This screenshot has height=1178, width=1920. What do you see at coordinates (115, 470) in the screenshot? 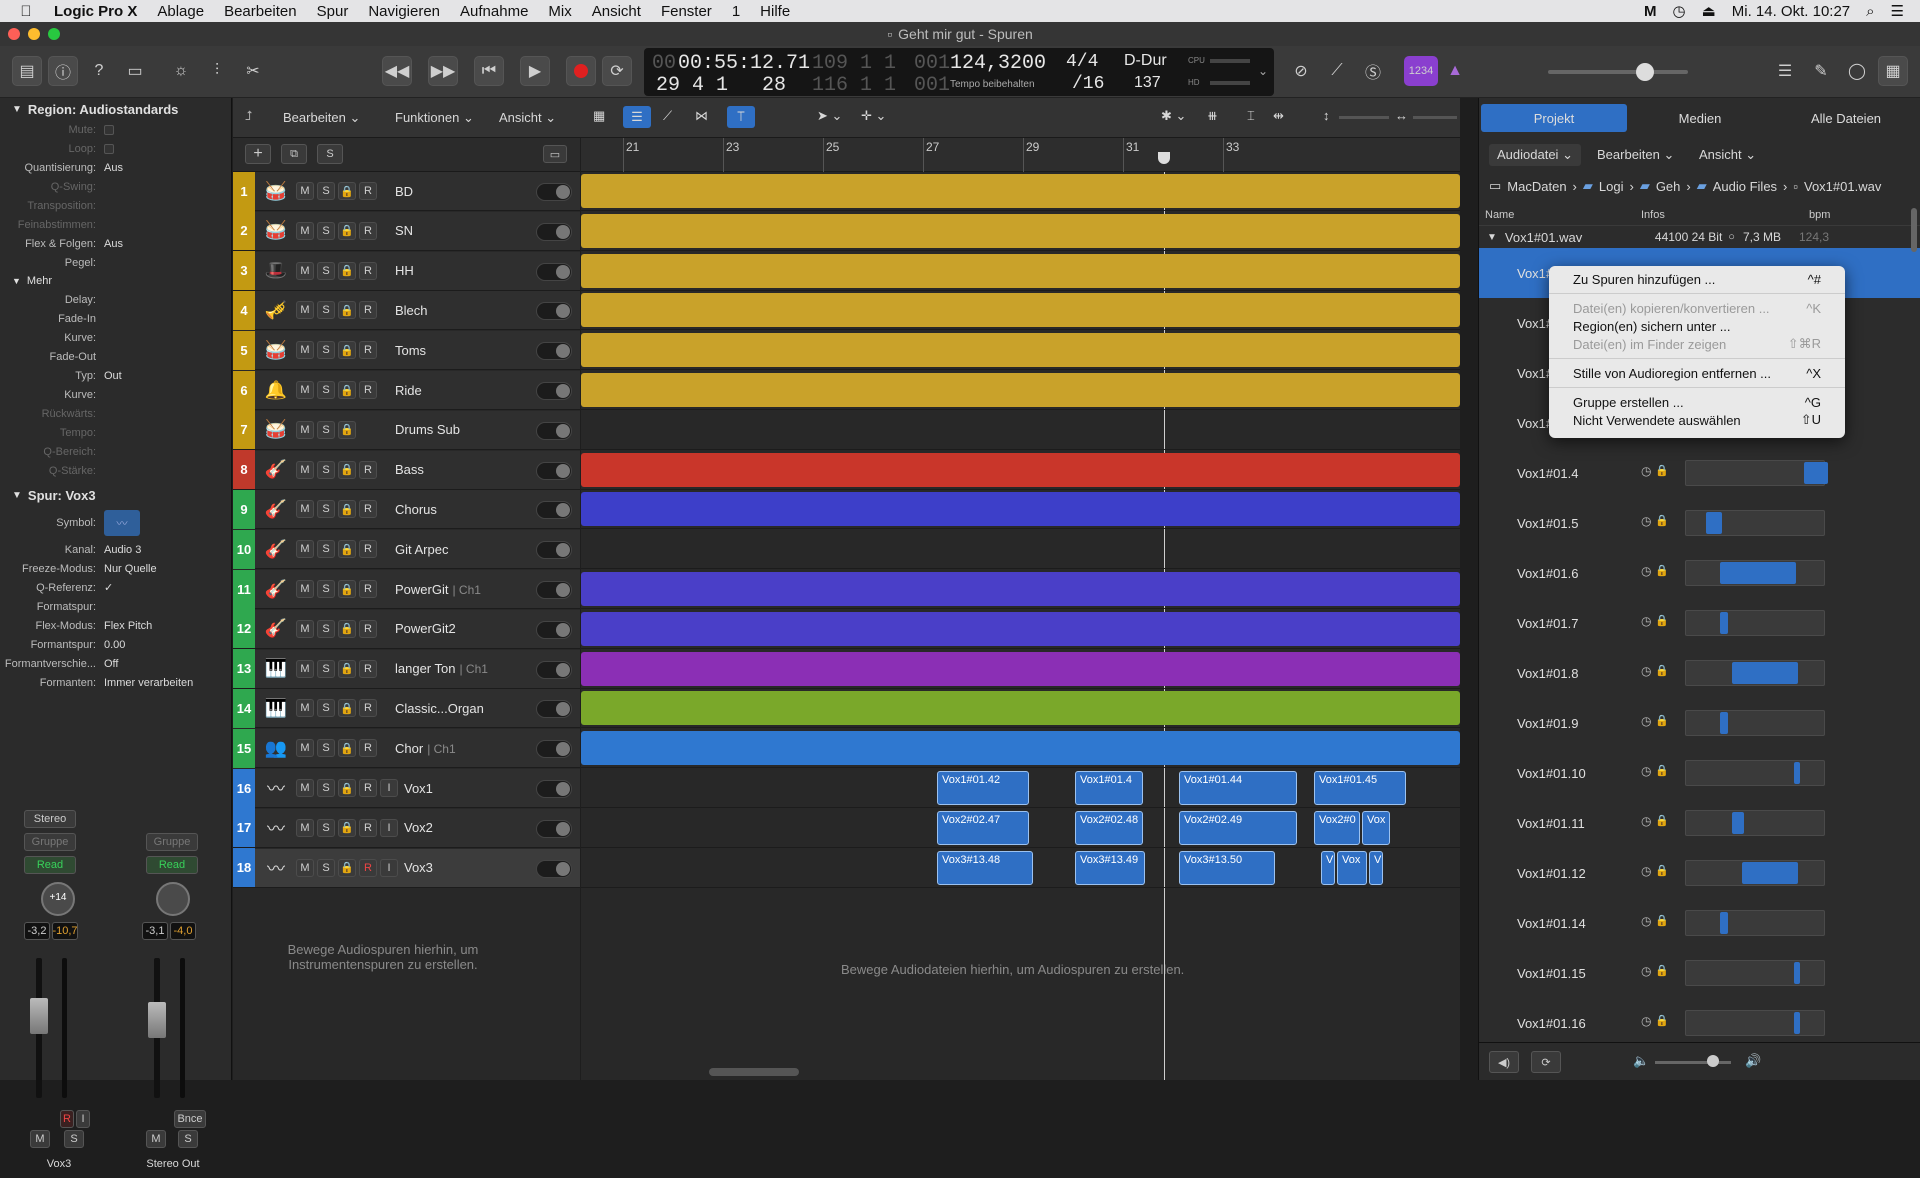
I see `param-row: Q-Stärke:` at bounding box center [115, 470].